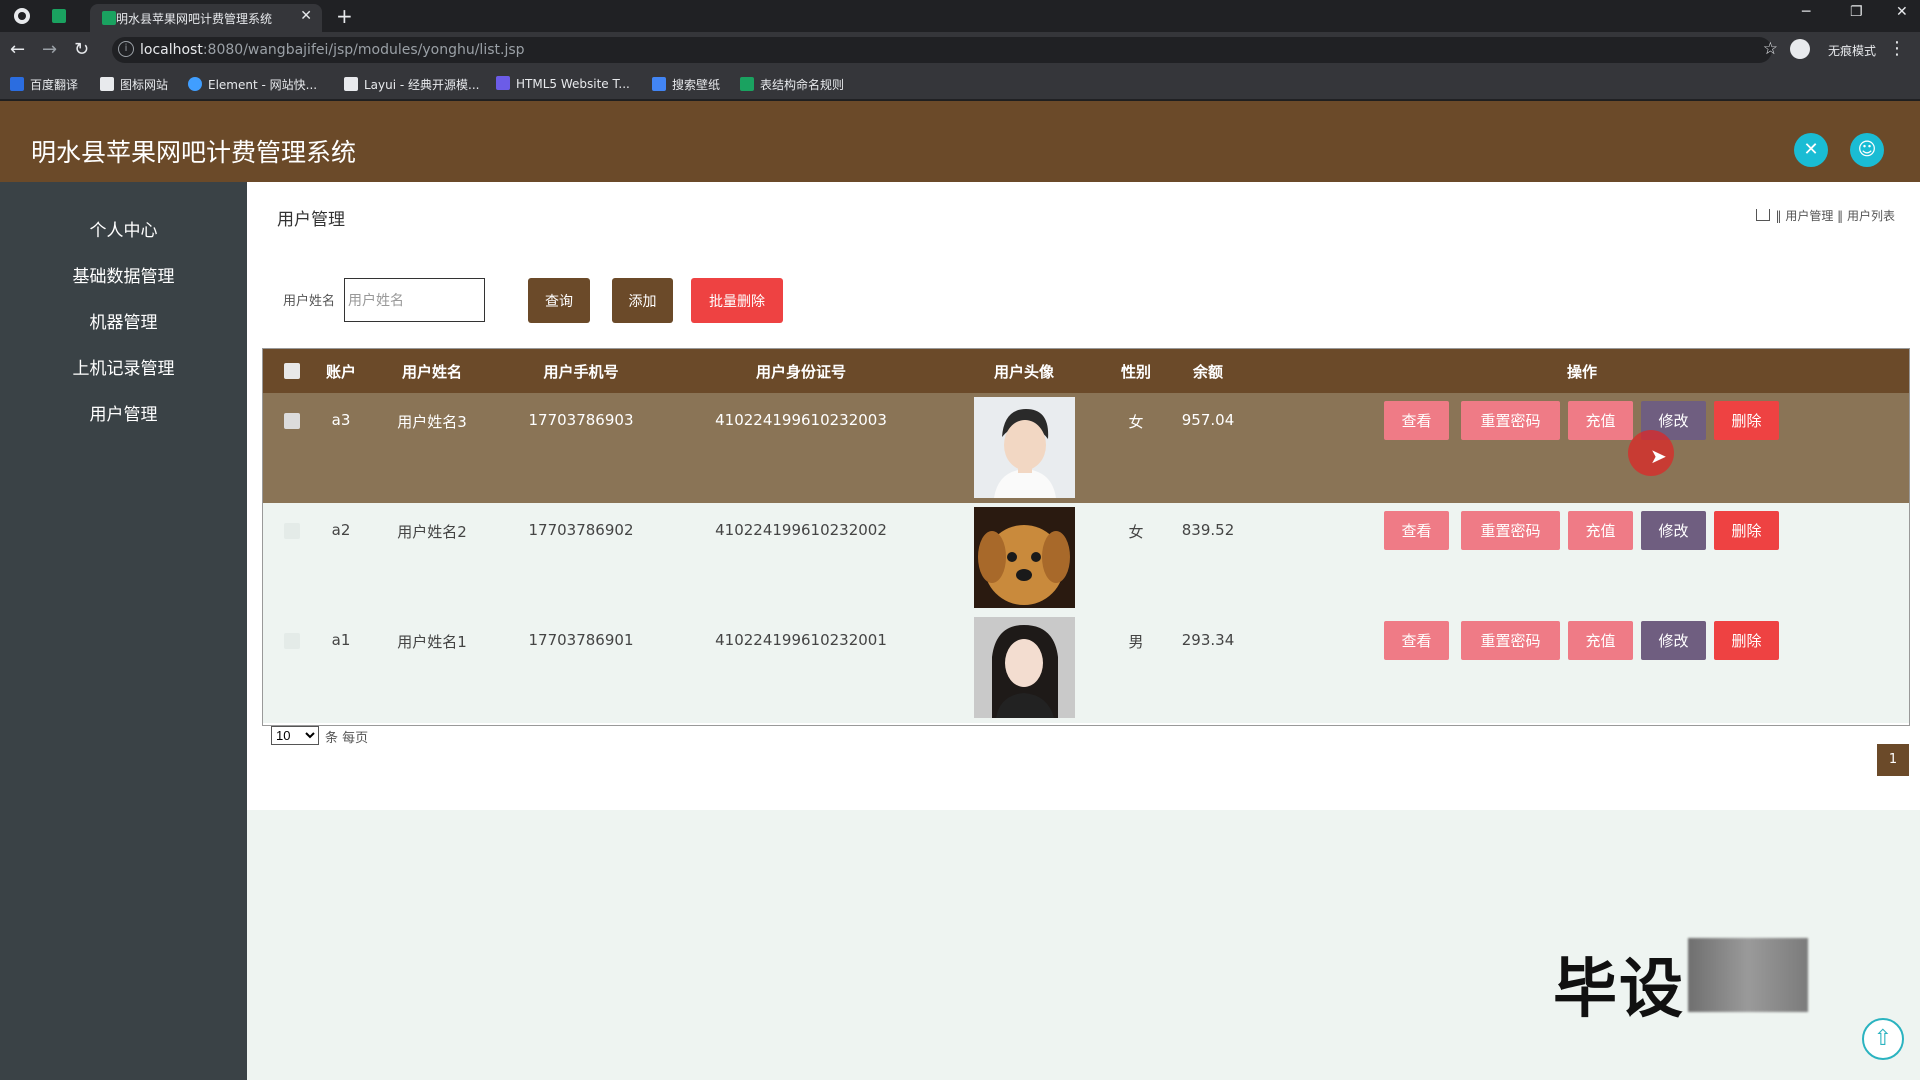 This screenshot has width=1920, height=1080. Describe the element at coordinates (960, 141) in the screenshot. I see `app-header: 明水县苹果网吧计费管理系统 ✕ ☺` at that location.